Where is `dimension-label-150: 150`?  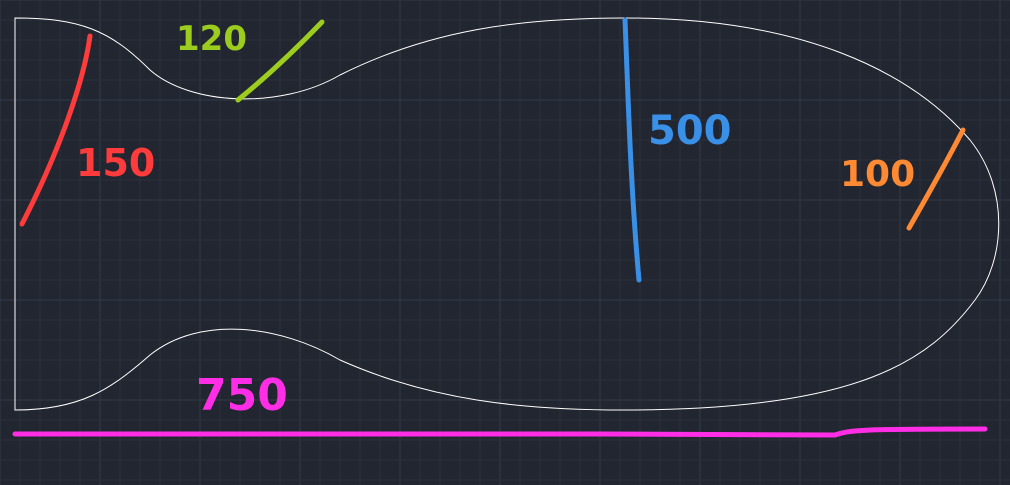
dimension-label-150: 150 is located at coordinates (115, 163).